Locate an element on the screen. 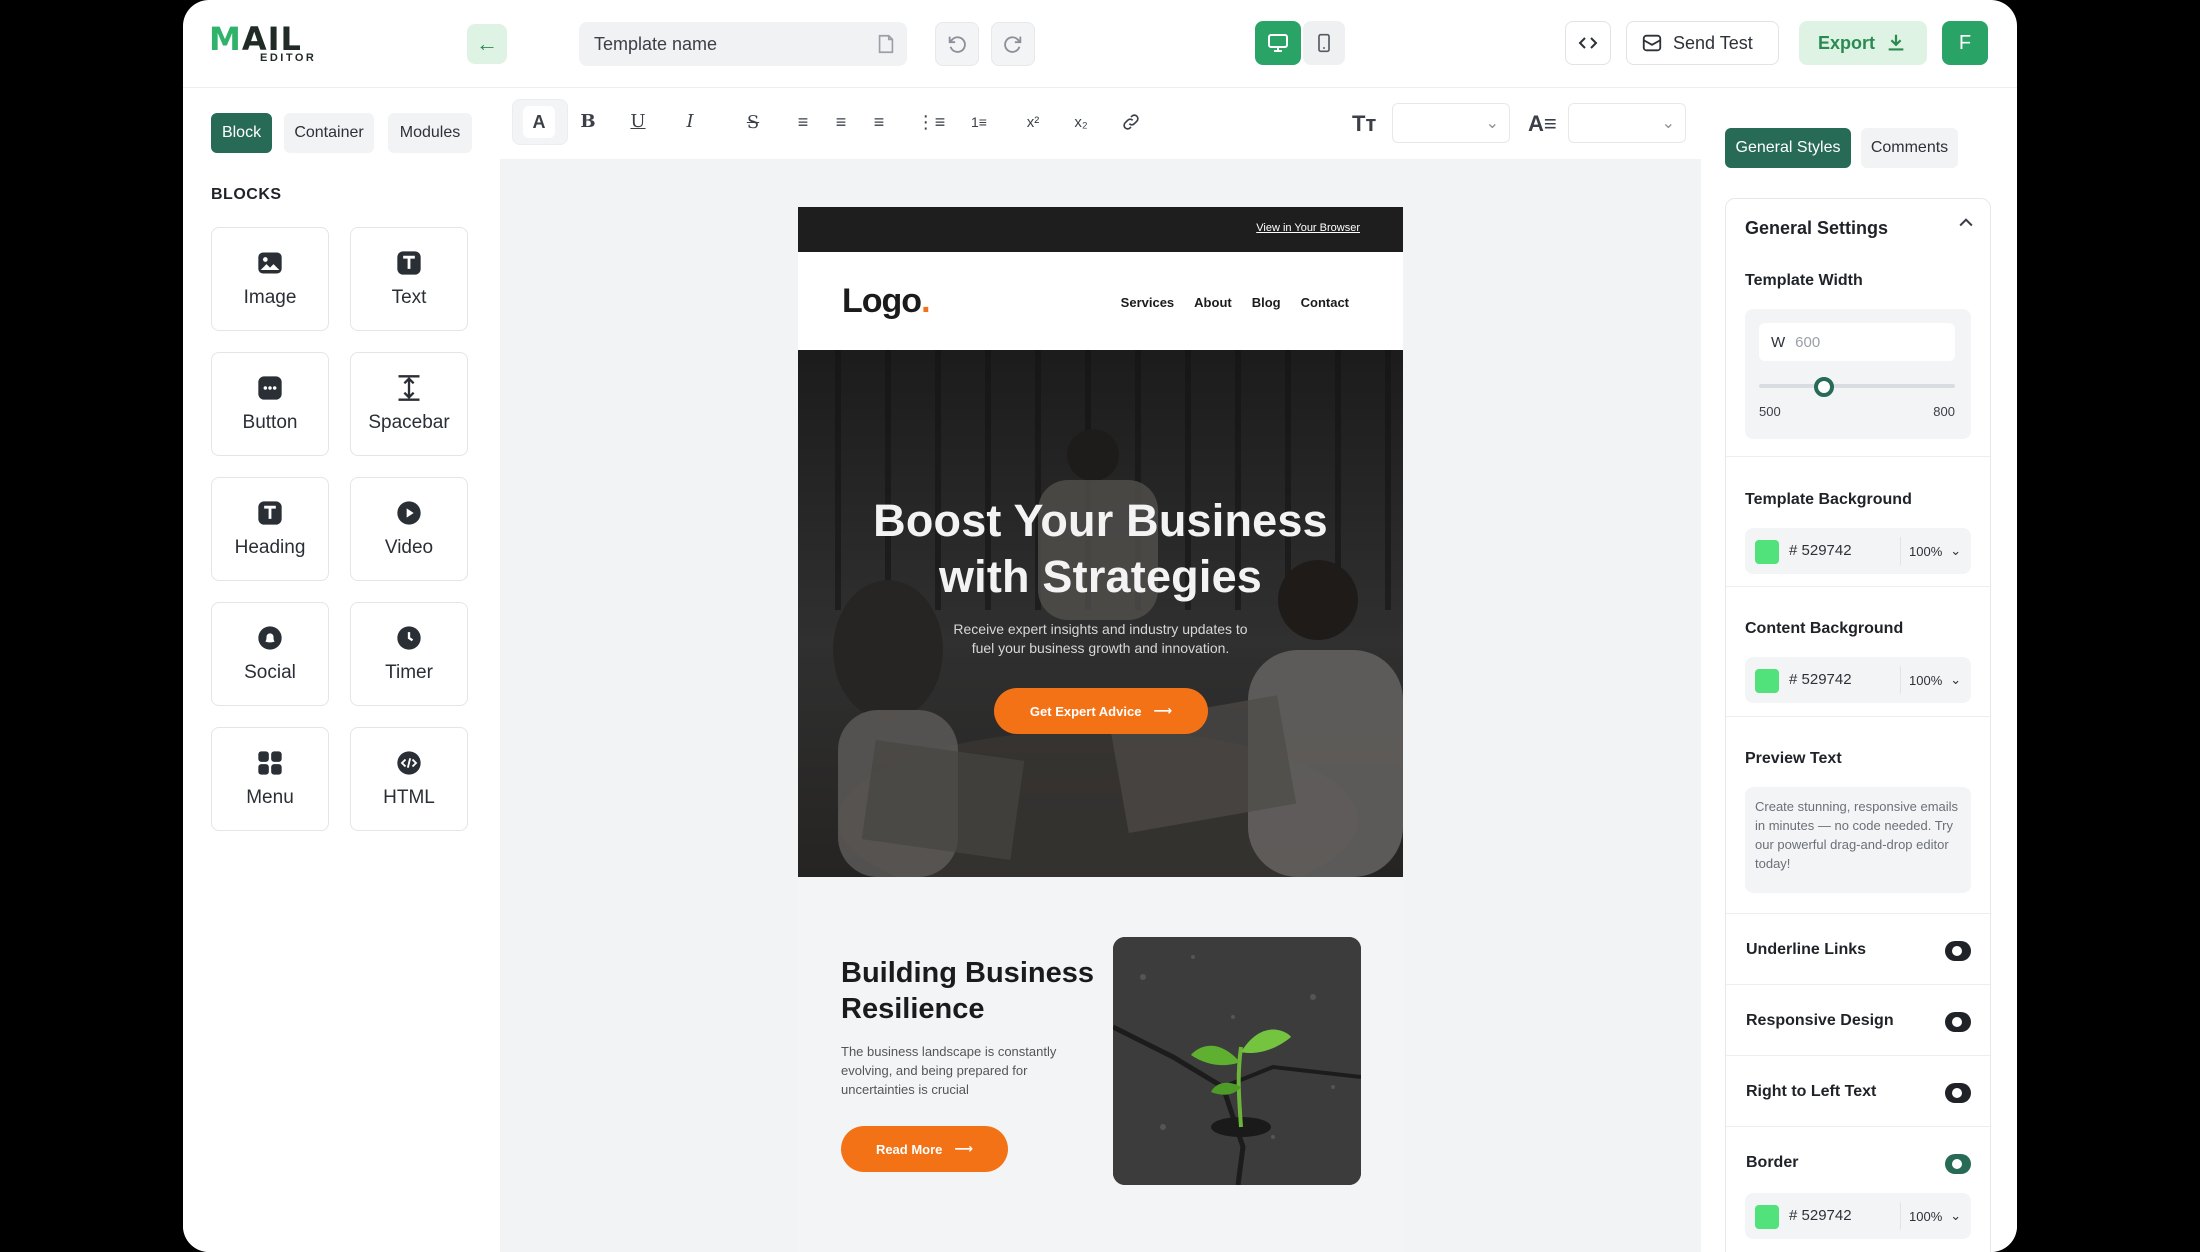  border-toggle is located at coordinates (1958, 1164).